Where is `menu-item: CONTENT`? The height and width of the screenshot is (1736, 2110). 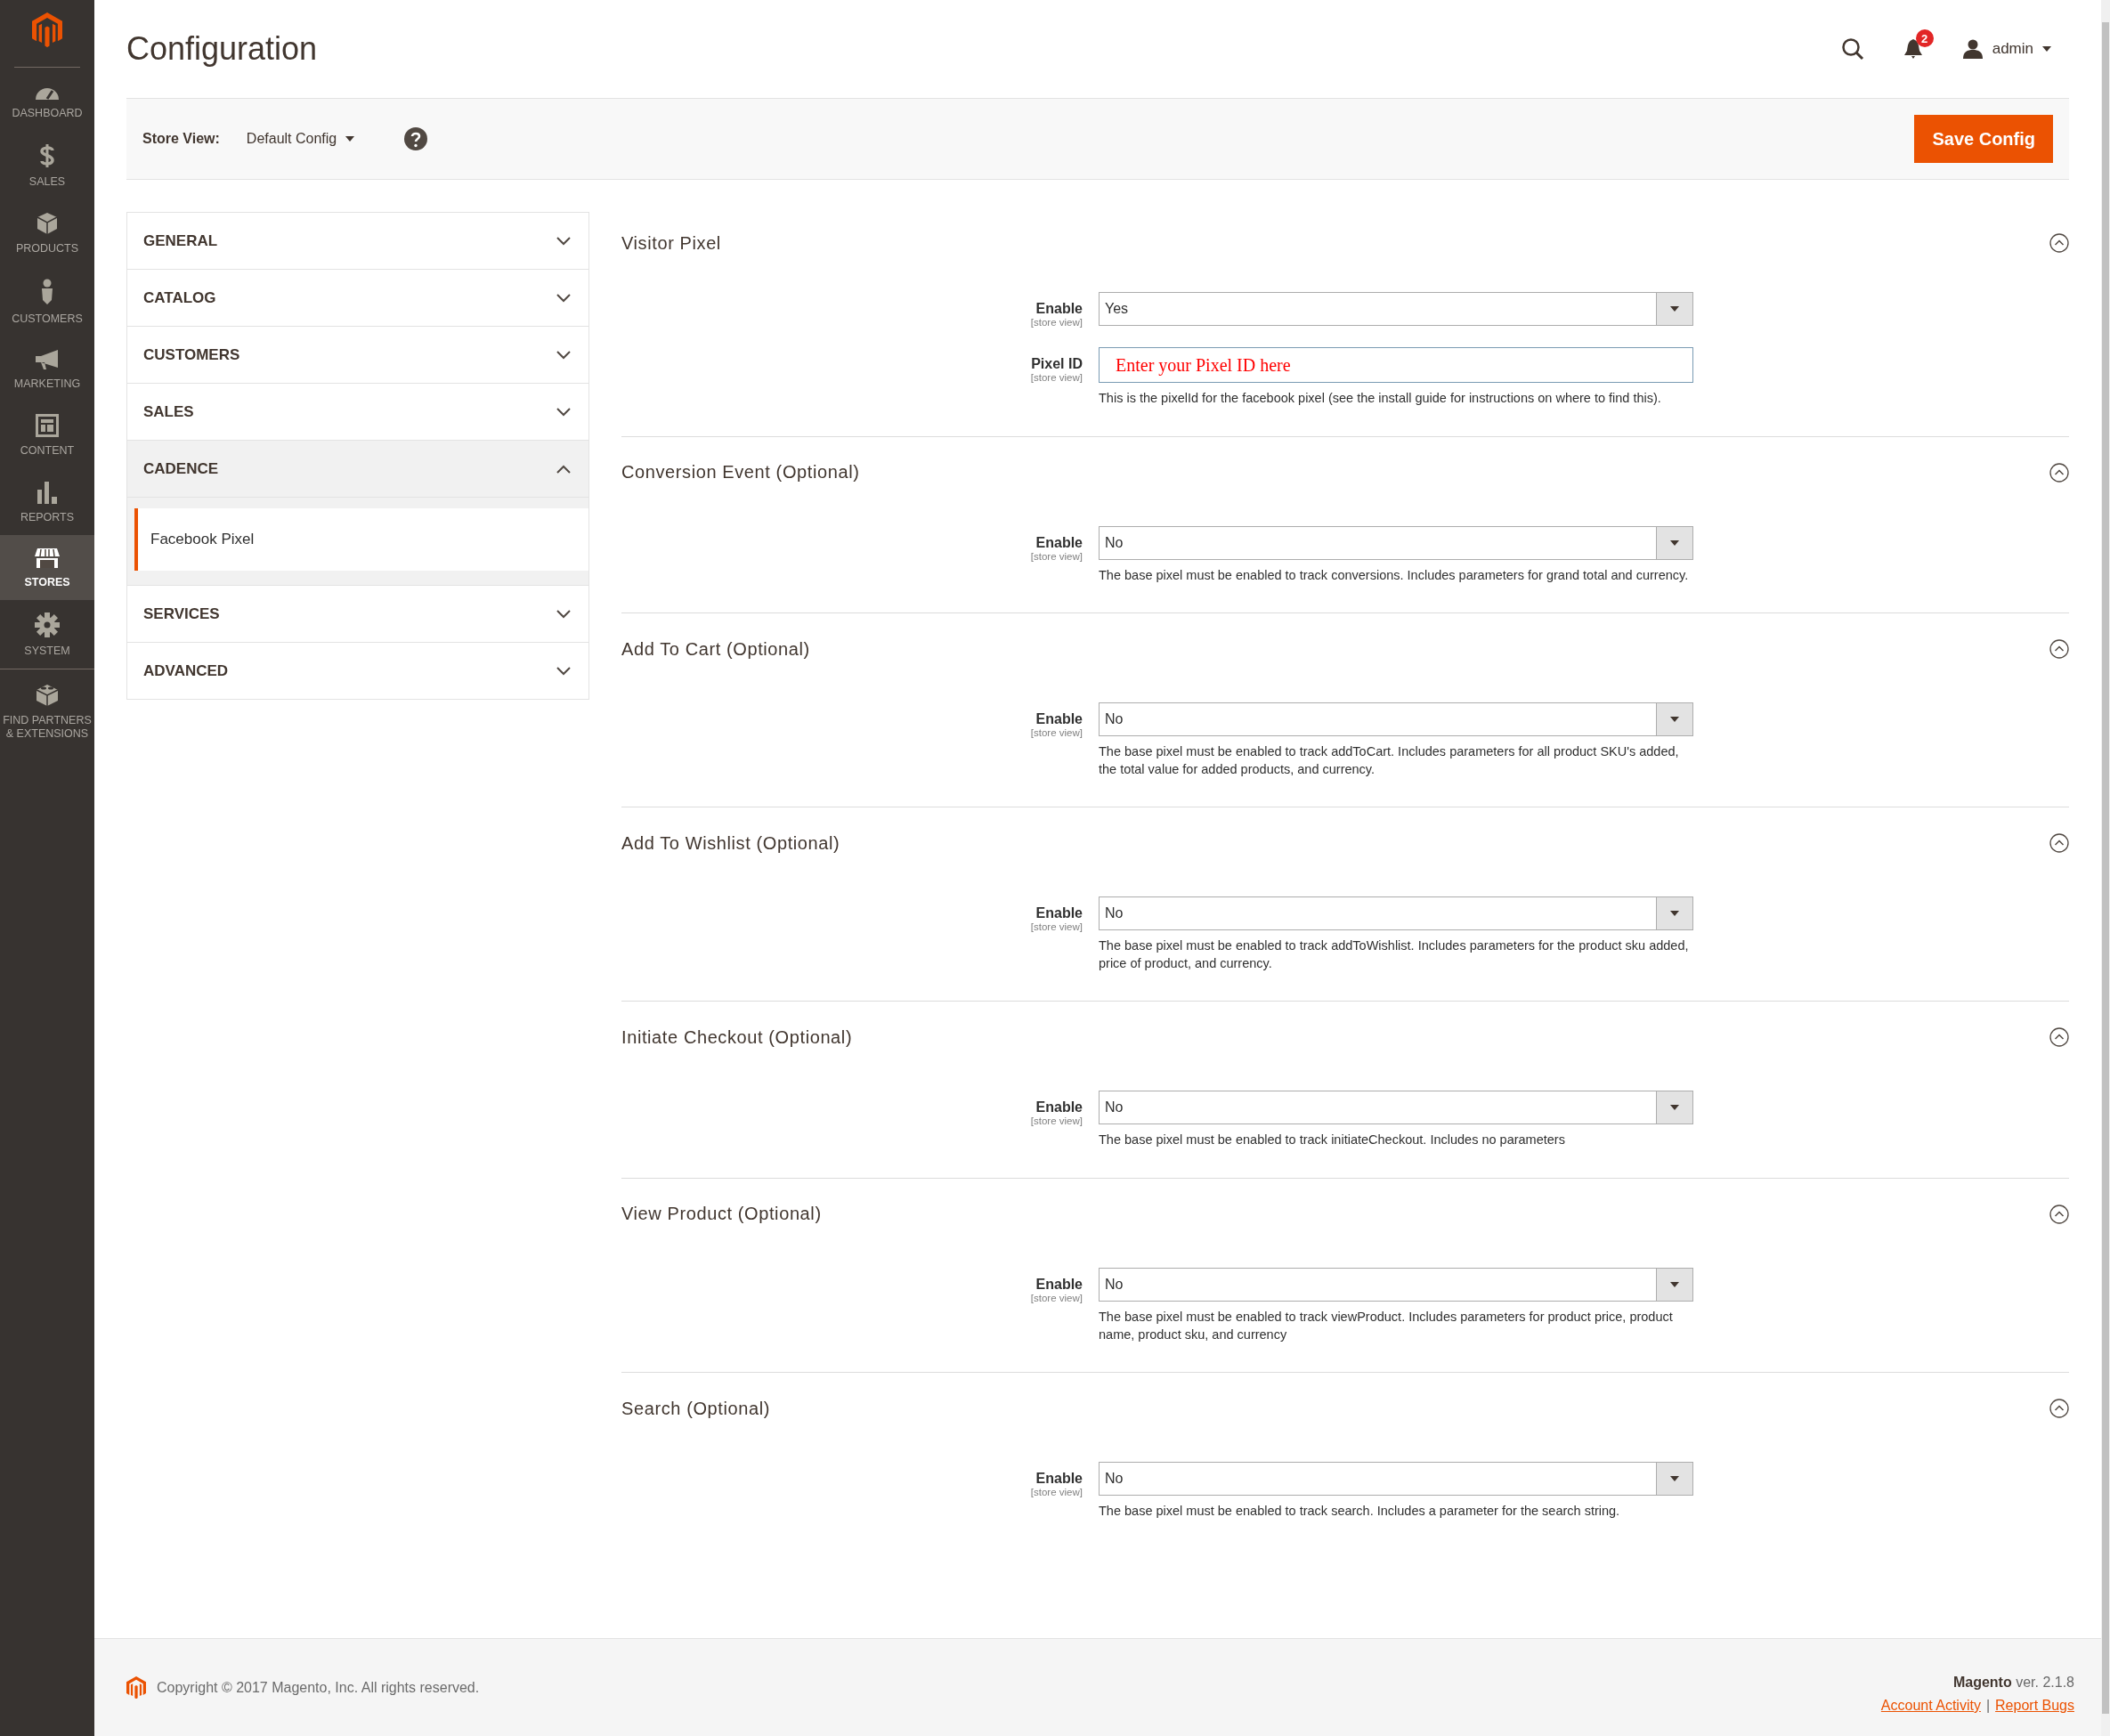 menu-item: CONTENT is located at coordinates (47, 435).